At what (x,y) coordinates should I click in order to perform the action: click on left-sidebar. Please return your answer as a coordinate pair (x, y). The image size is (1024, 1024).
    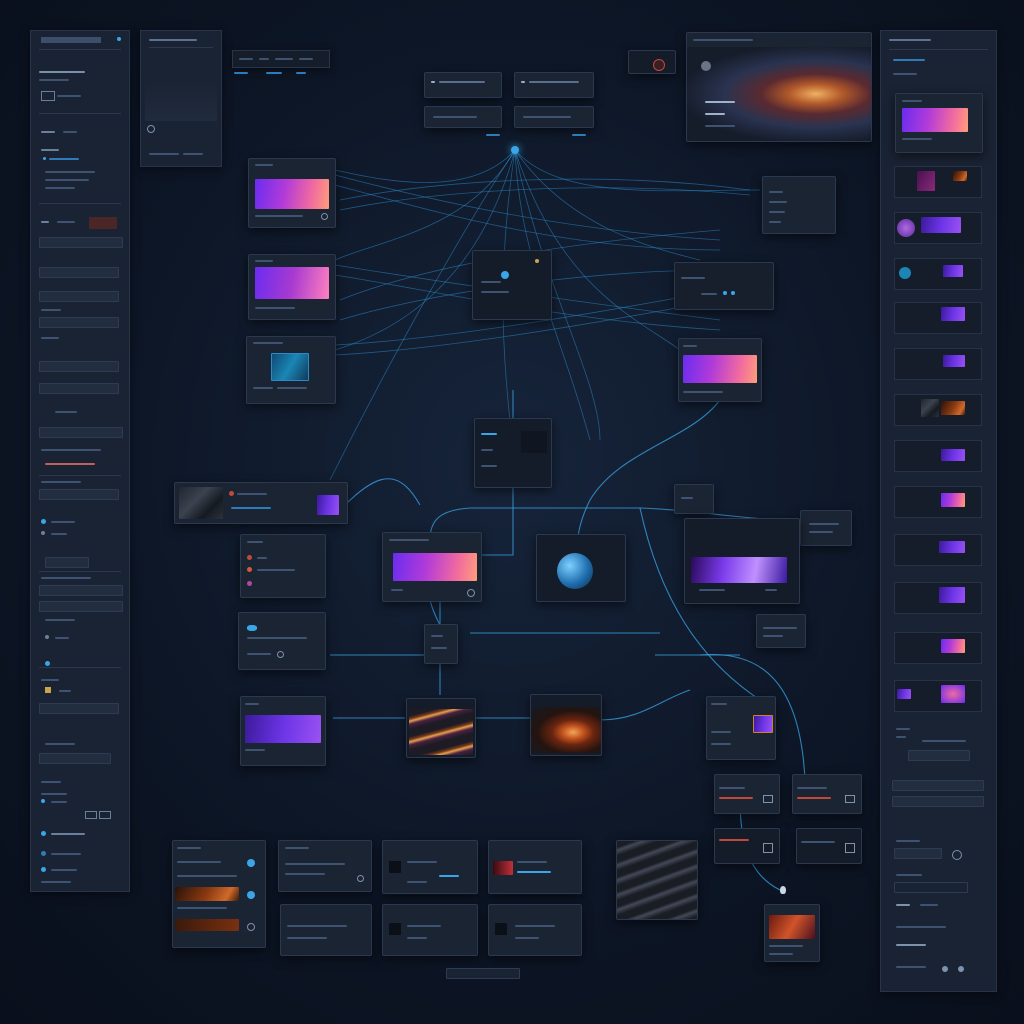
    Looking at the image, I should click on (80, 461).